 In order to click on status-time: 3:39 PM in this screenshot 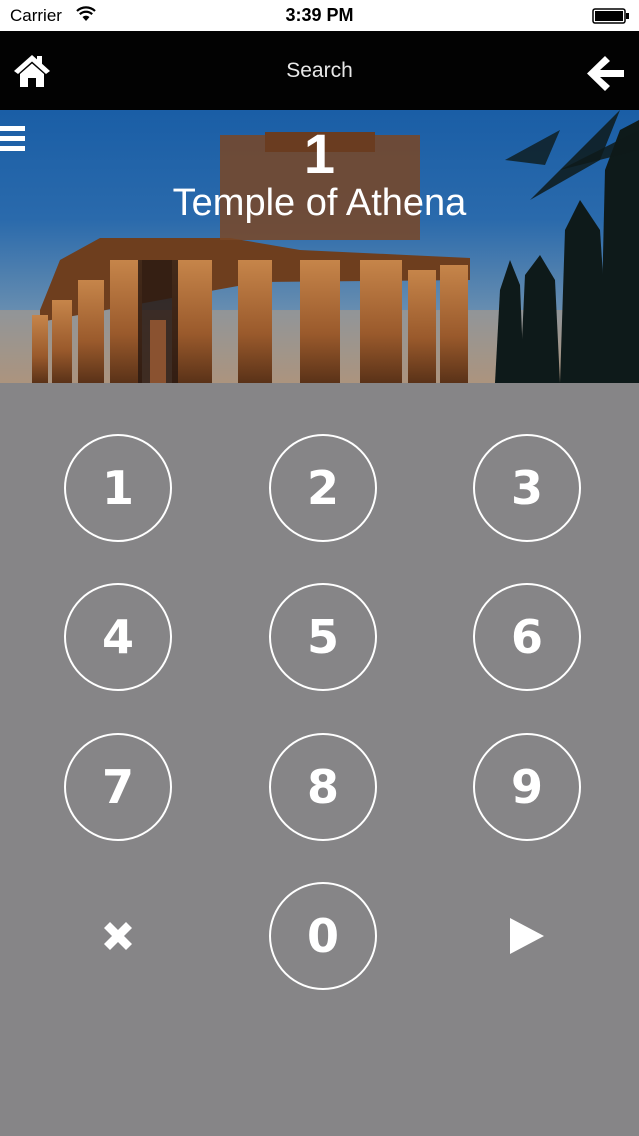, I will do `click(319, 15)`.